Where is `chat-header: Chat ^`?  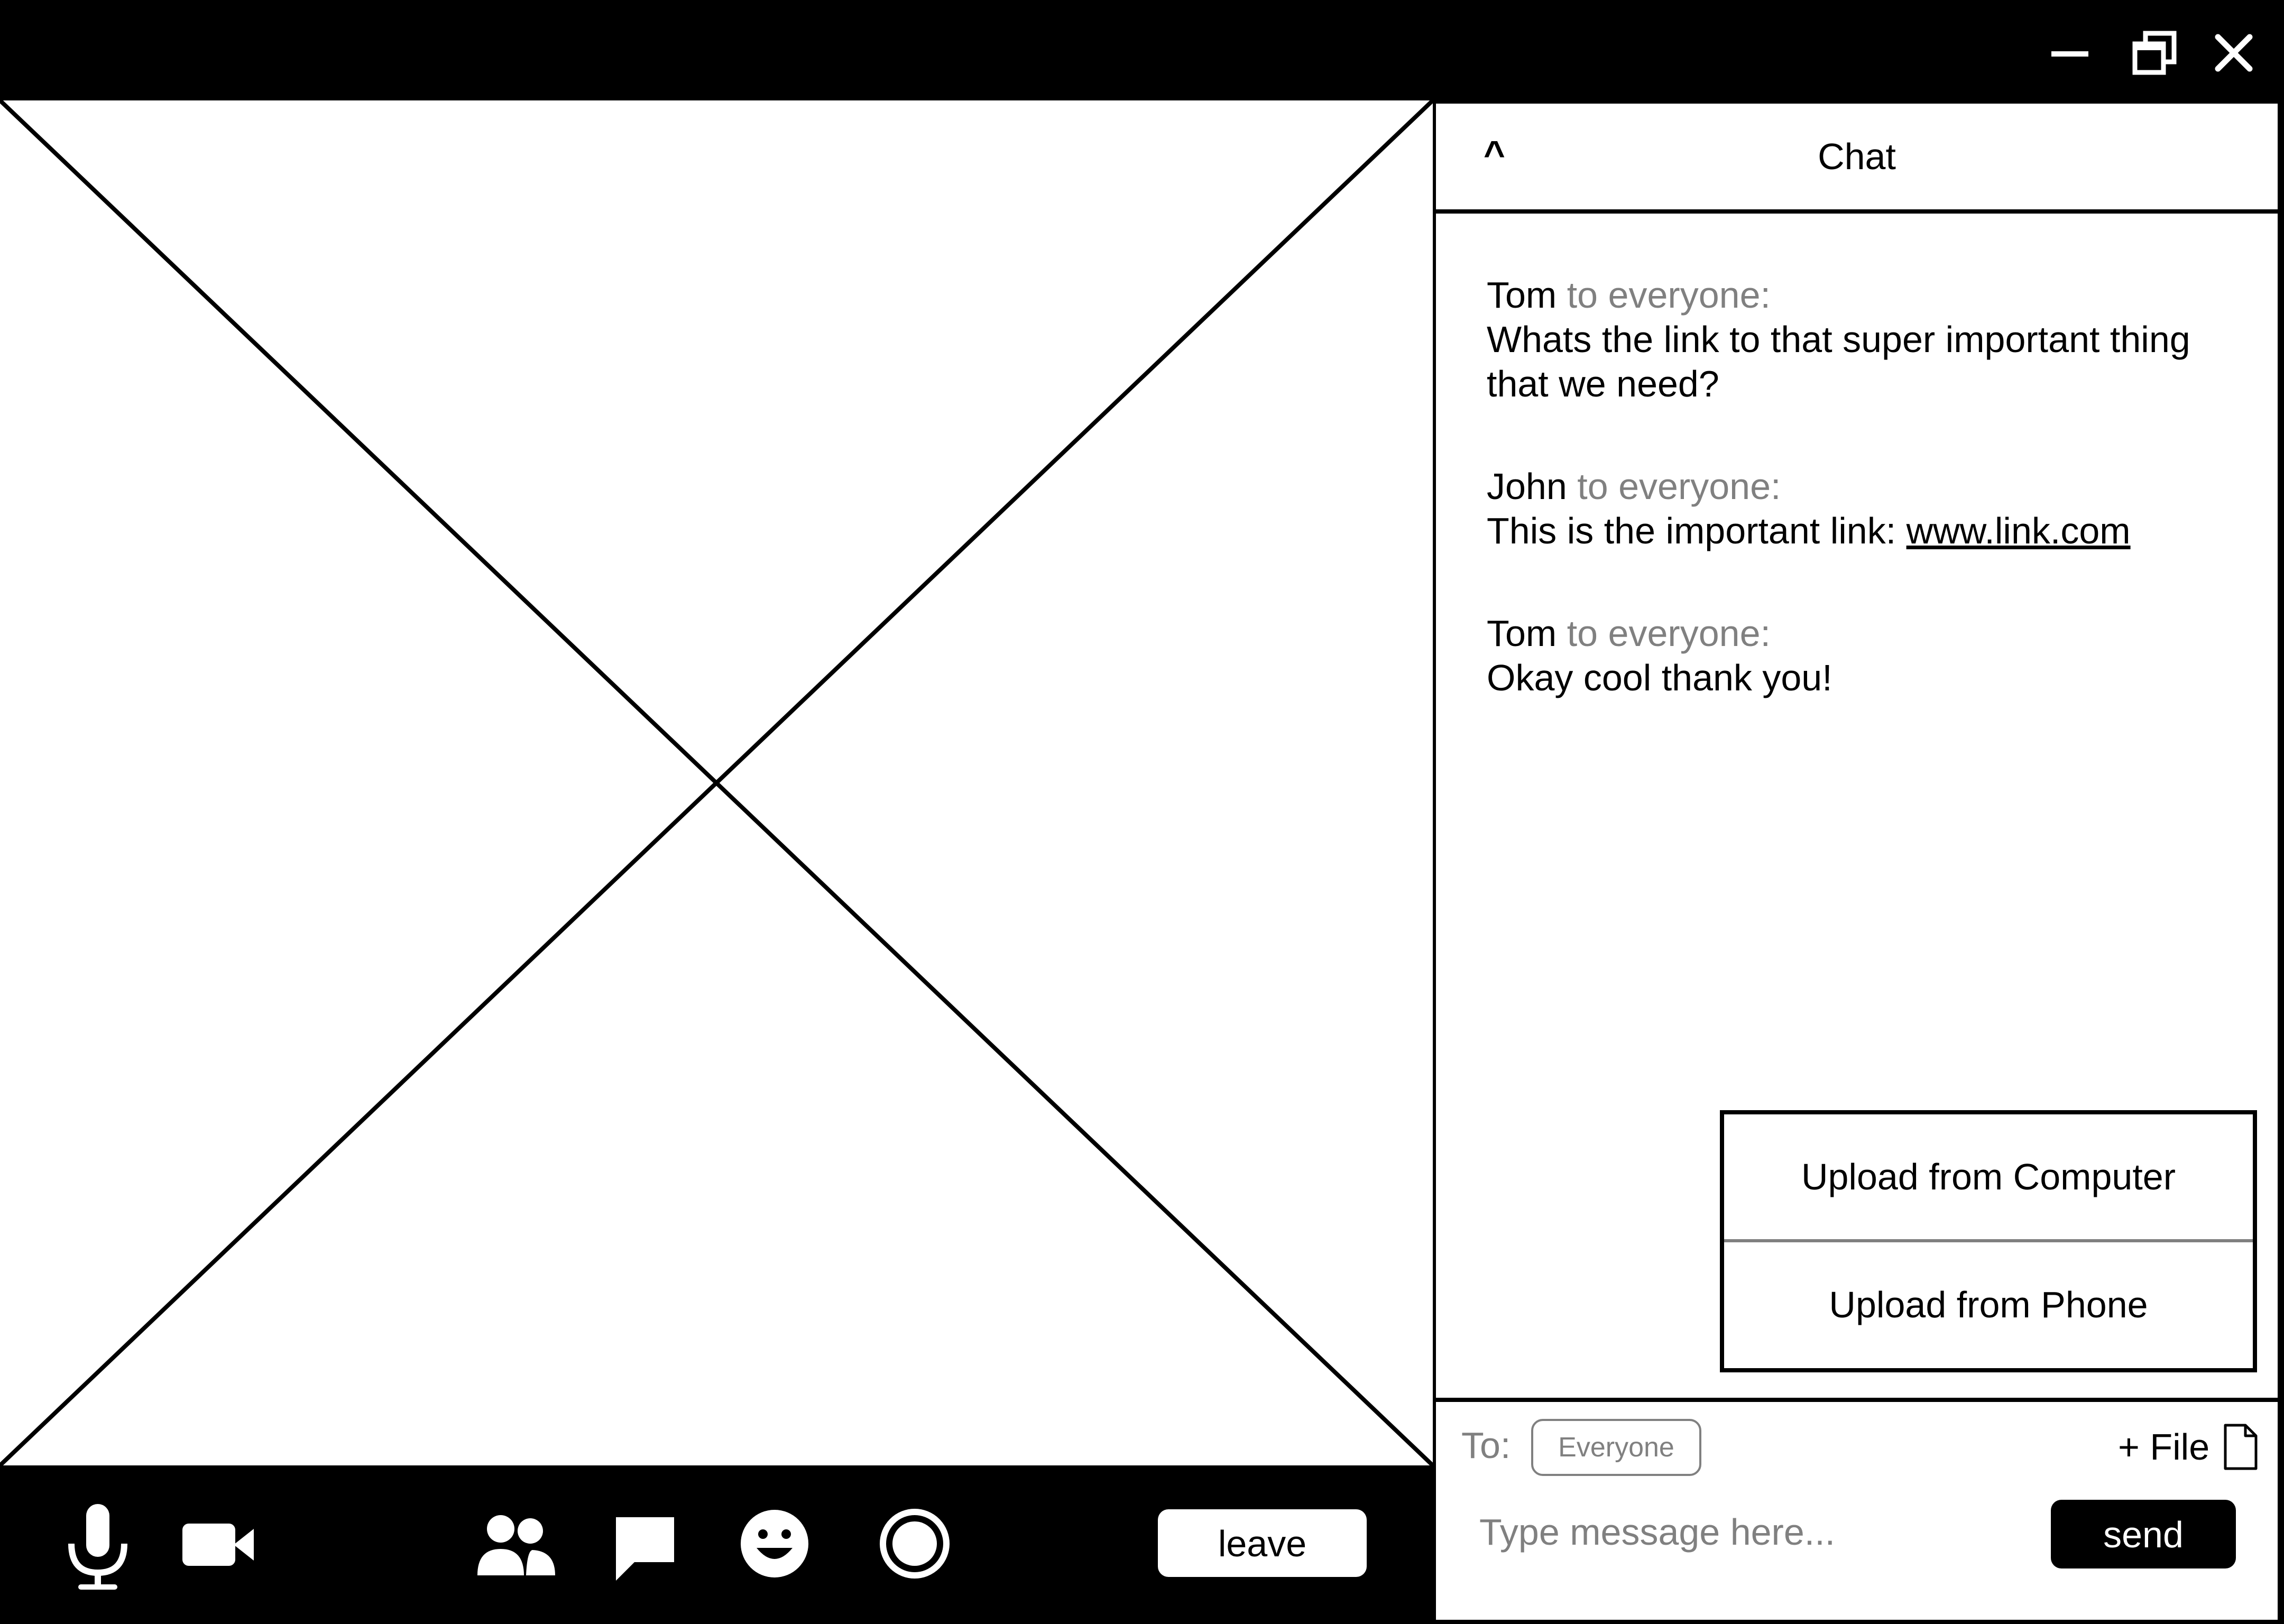
chat-header: Chat ^ is located at coordinates (1857, 159).